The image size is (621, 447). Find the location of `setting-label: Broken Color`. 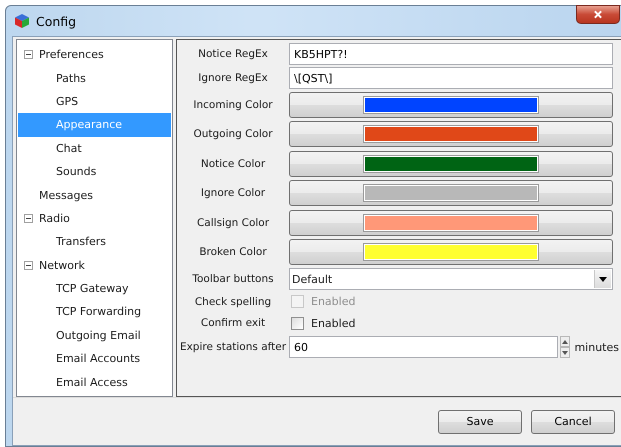

setting-label: Broken Color is located at coordinates (233, 252).